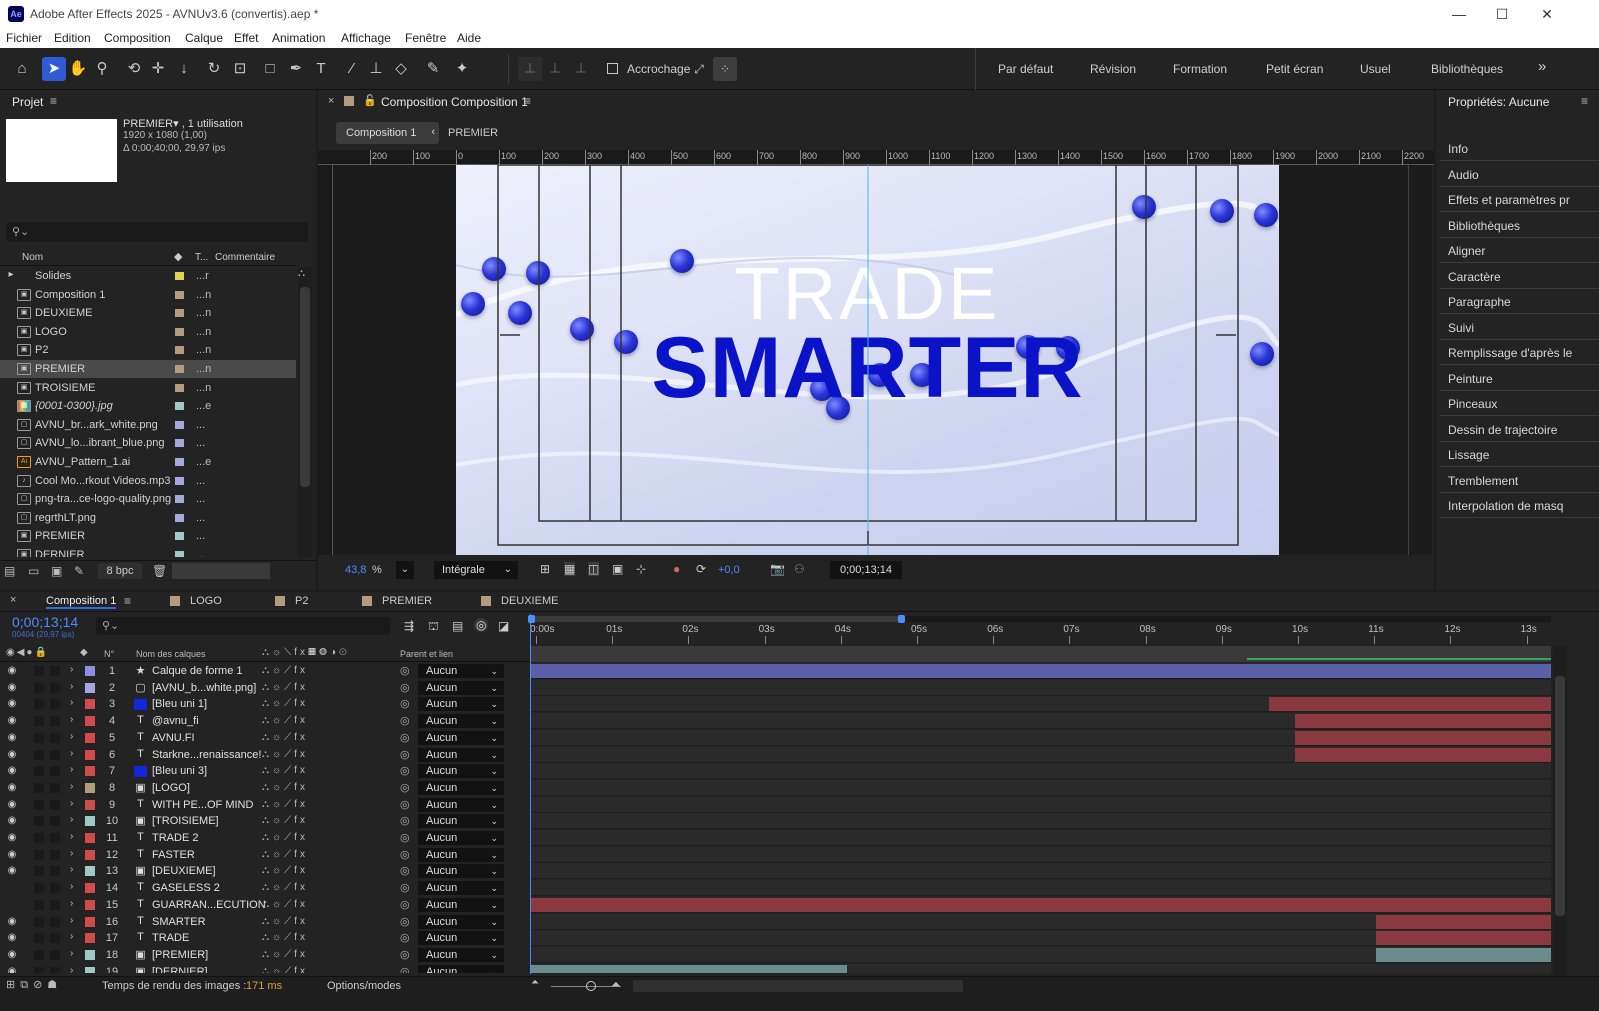  What do you see at coordinates (370, 100) in the screenshot?
I see `lock-icon: 🔓` at bounding box center [370, 100].